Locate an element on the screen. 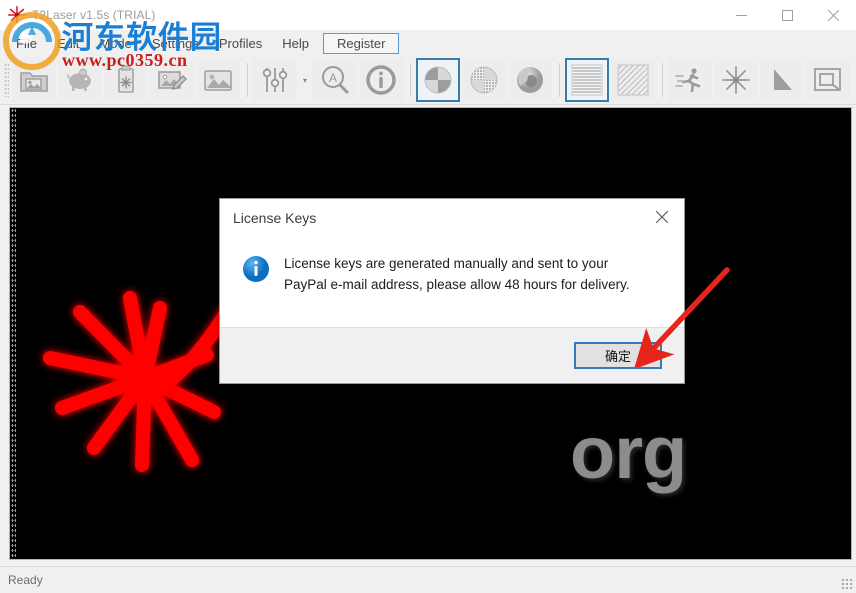  menu-profiles: Profiles is located at coordinates (240, 43).